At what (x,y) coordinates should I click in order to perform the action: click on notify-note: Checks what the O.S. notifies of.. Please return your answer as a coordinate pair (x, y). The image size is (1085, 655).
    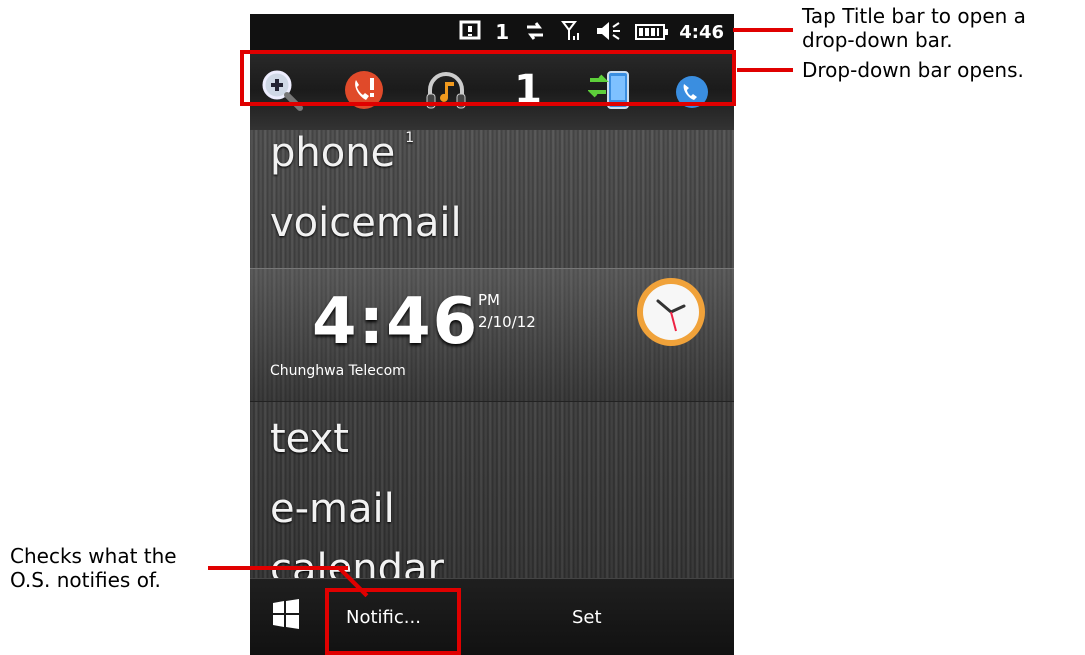
    Looking at the image, I should click on (93, 568).